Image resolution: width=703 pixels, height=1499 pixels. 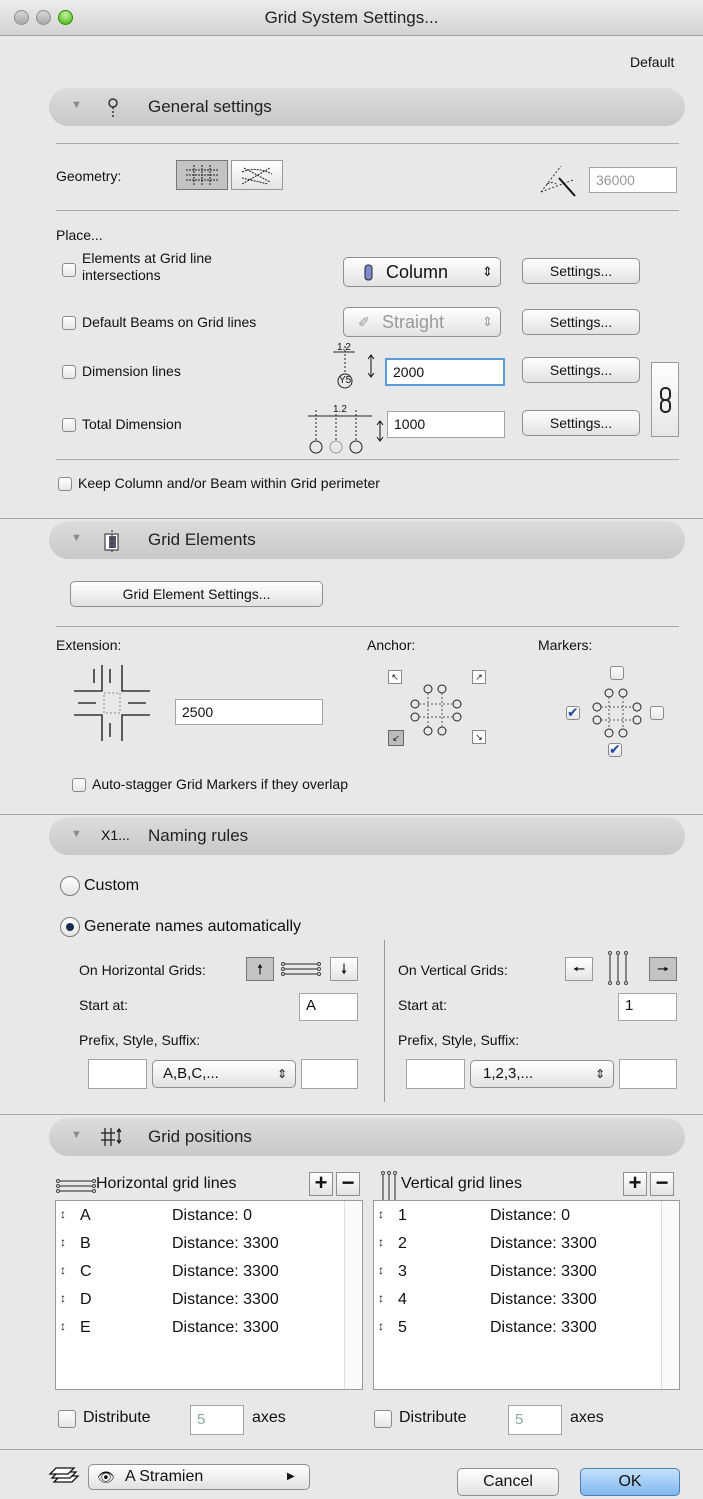 What do you see at coordinates (70, 886) in the screenshot?
I see `custom-radio` at bounding box center [70, 886].